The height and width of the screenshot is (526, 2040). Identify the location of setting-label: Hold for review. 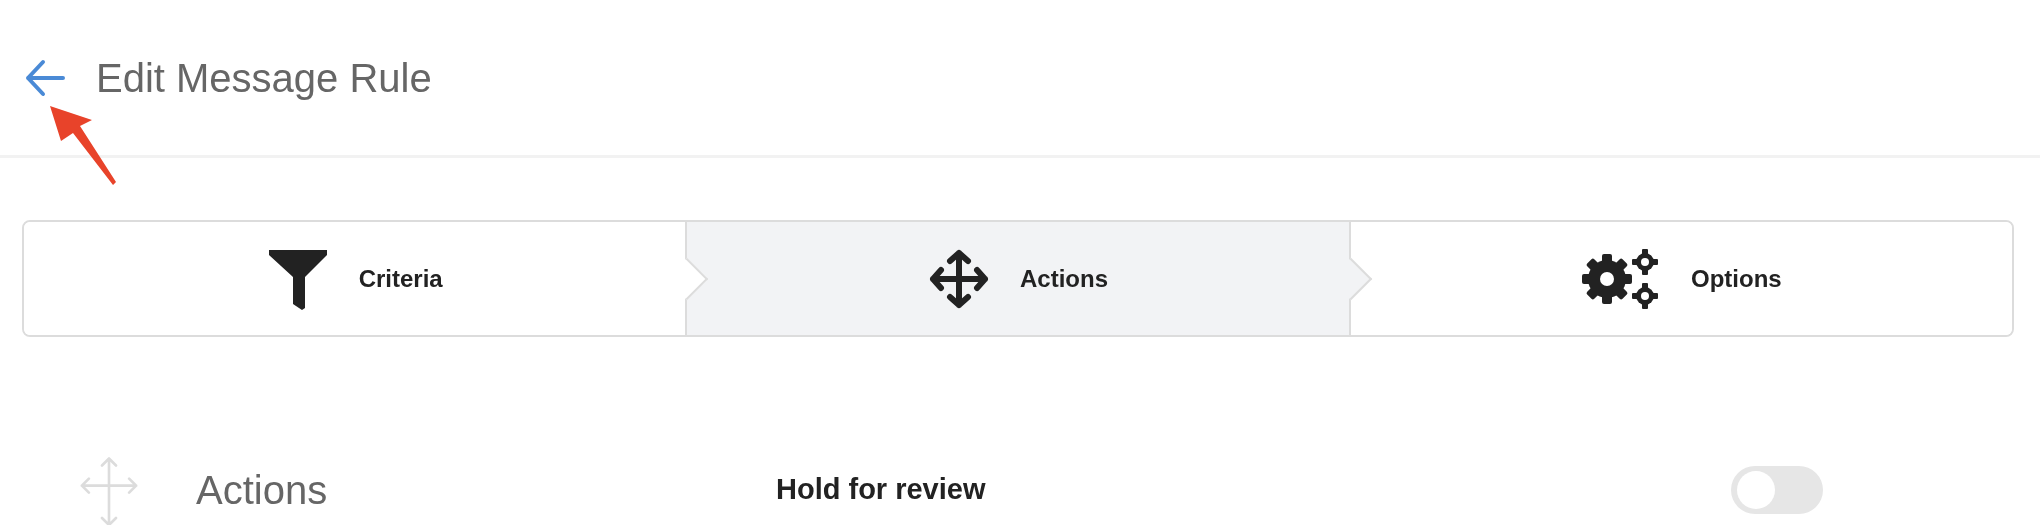
(881, 490).